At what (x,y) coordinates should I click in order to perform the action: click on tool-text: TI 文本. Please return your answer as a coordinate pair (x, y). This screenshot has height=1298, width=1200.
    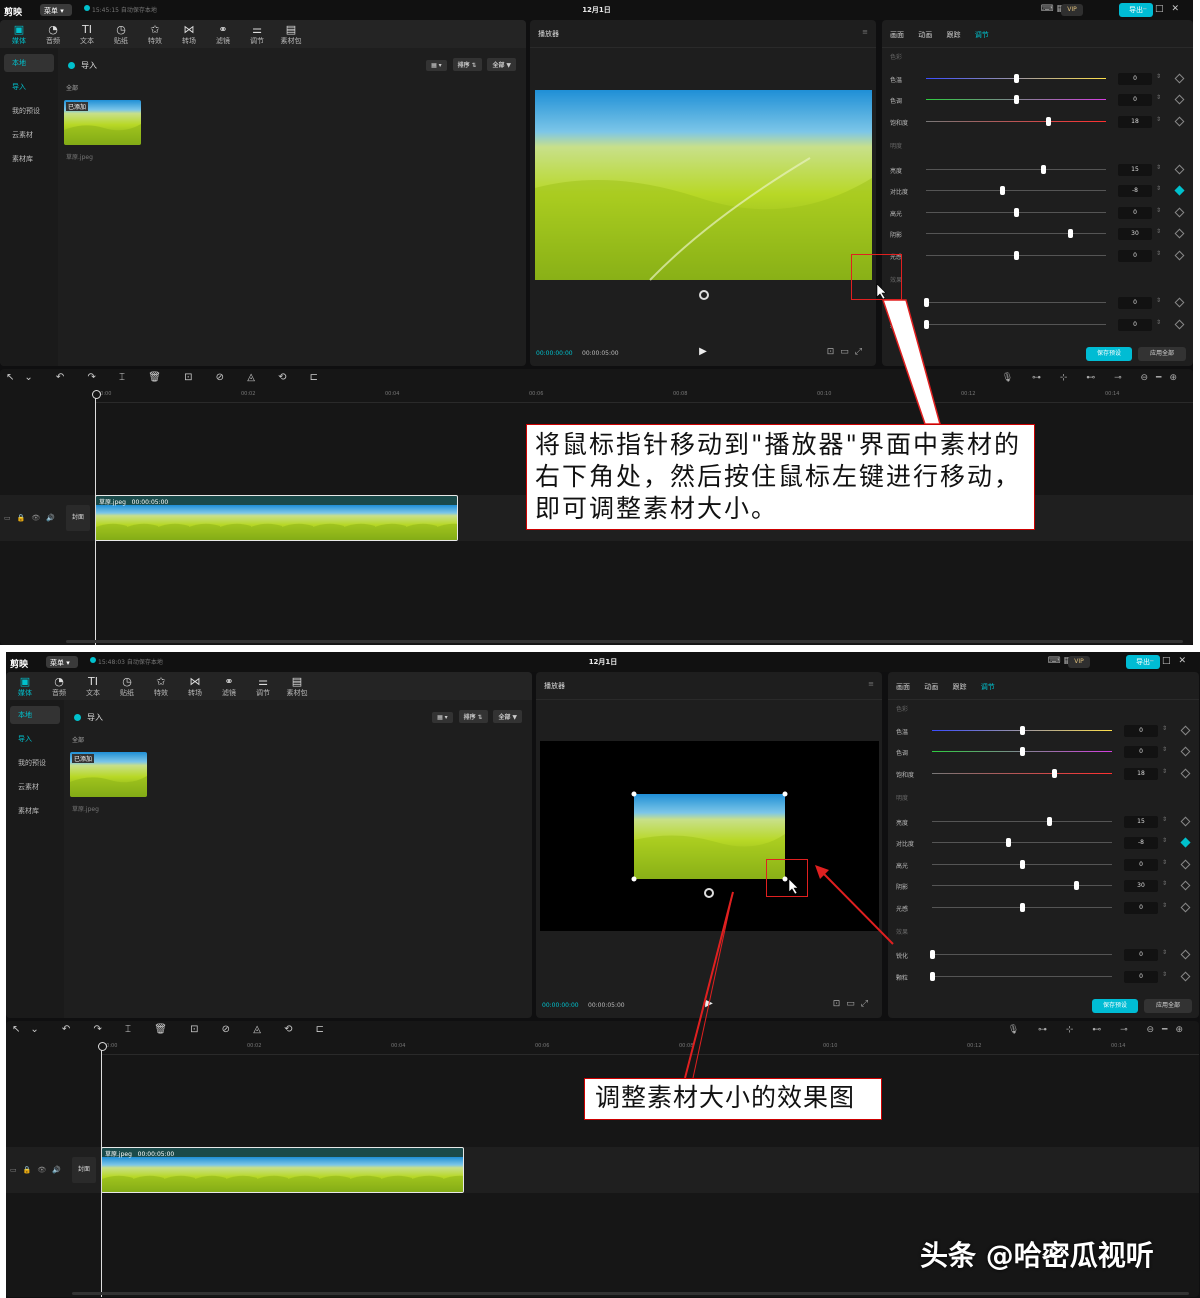
    Looking at the image, I should click on (93, 686).